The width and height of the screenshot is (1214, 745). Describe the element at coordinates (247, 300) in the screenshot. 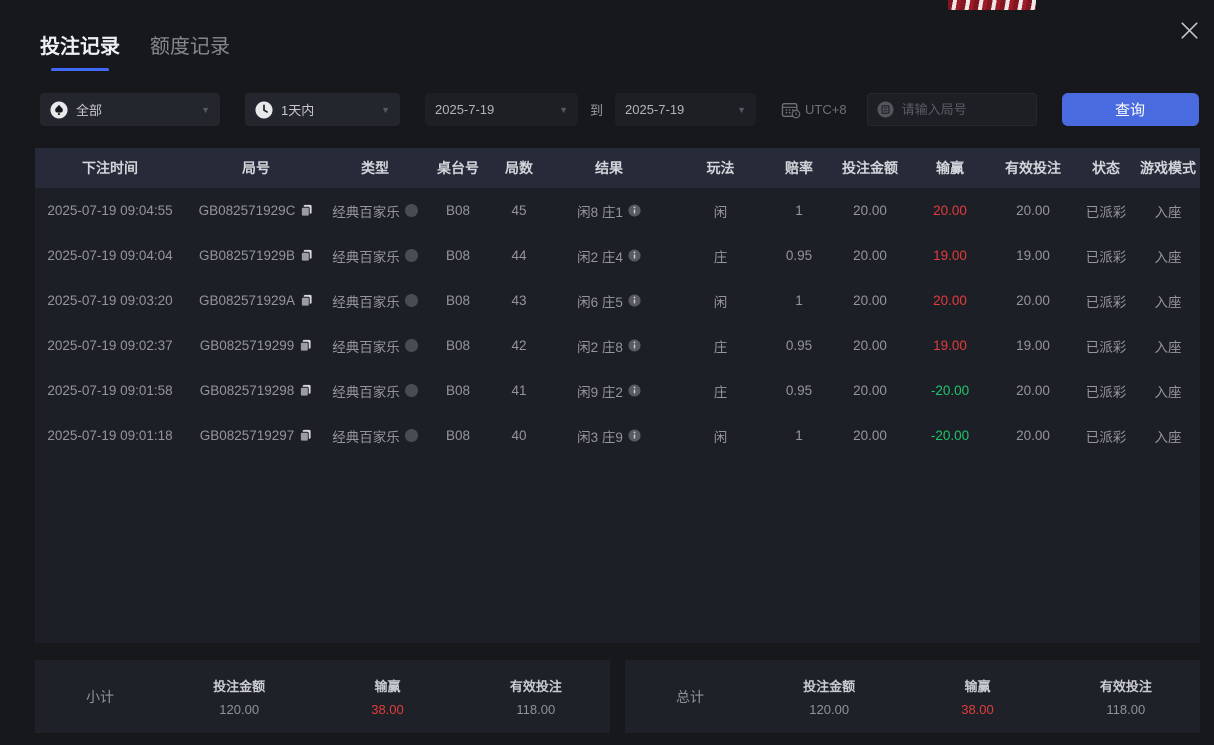

I see `round-id-value: GB082571929A` at that location.